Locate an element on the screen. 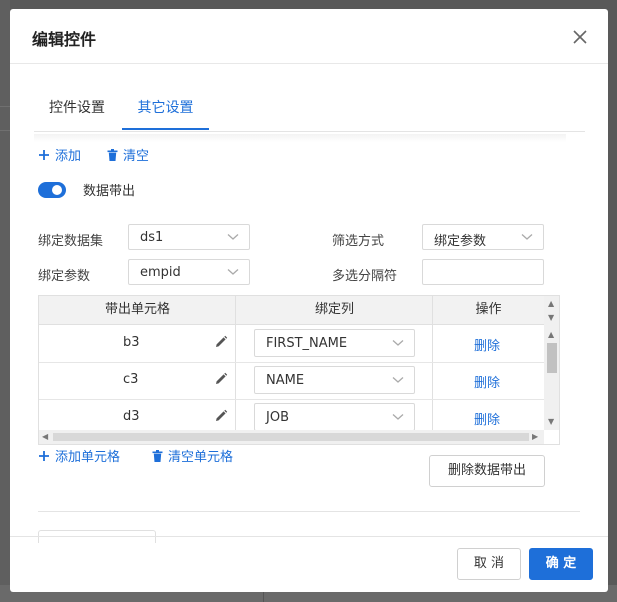 This screenshot has height=602, width=617. header-actions: 操作 is located at coordinates (488, 309).